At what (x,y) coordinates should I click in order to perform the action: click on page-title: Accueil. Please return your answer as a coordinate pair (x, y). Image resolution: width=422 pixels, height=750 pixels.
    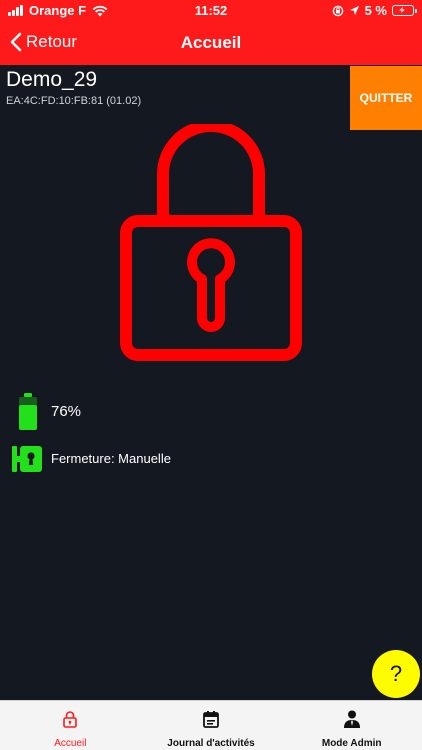
    Looking at the image, I should click on (211, 42).